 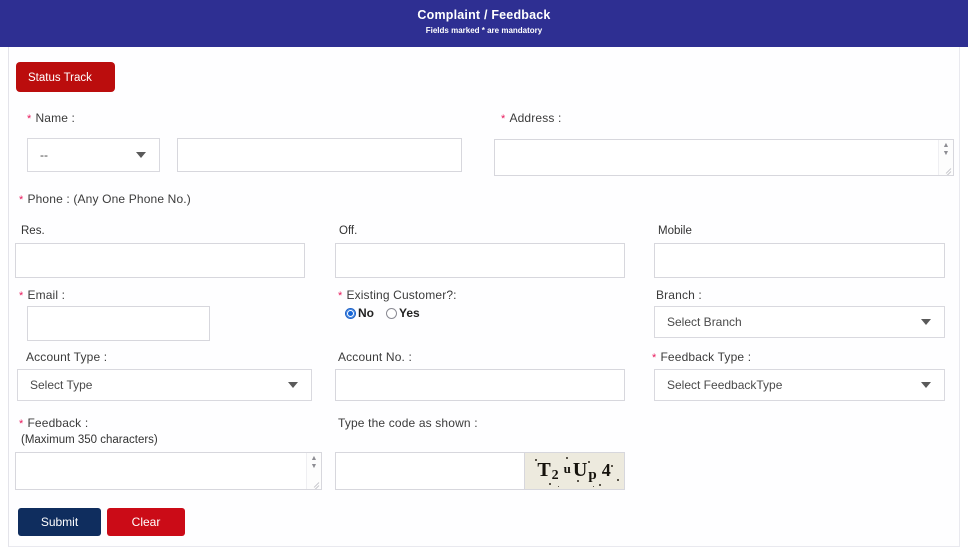 I want to click on branch-label-text: Branch :, so click(x=679, y=295).